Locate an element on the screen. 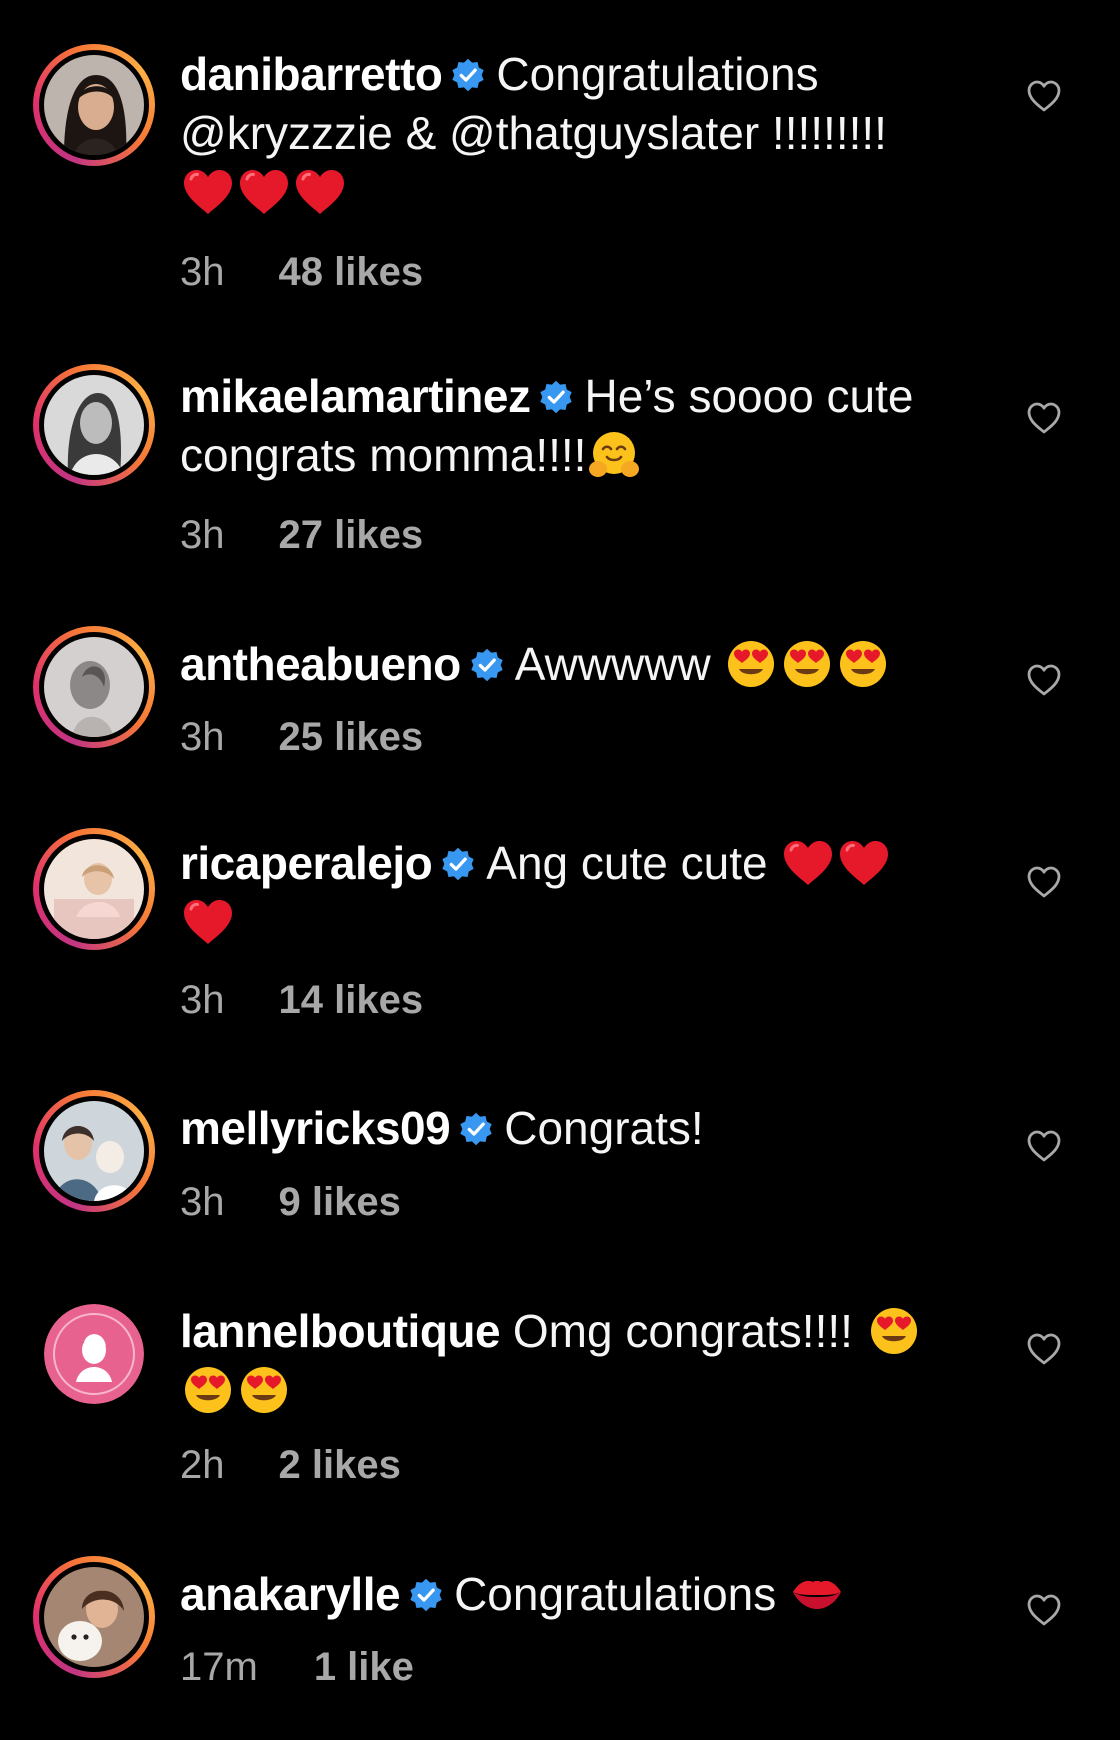  comment-meta: 17m 1 like is located at coordinates (297, 1667).